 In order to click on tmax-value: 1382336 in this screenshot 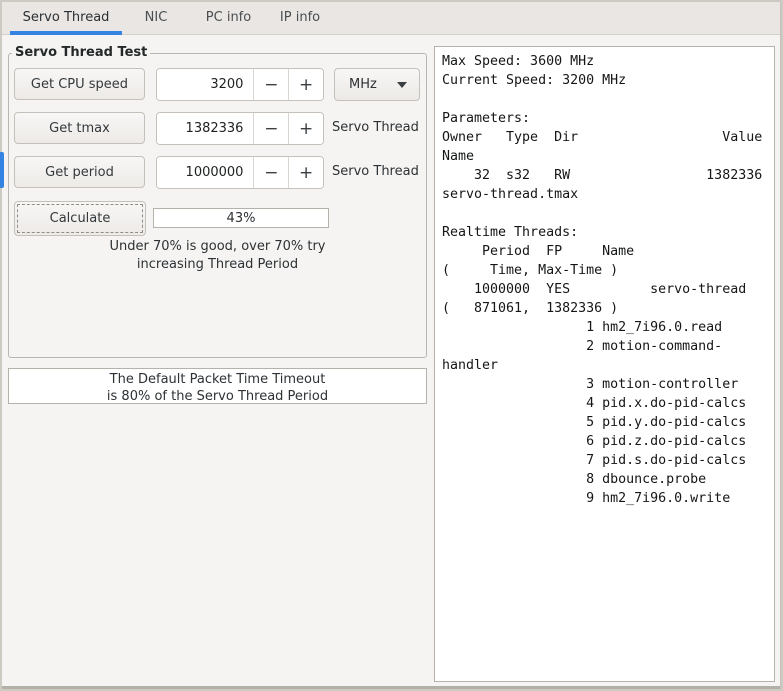, I will do `click(205, 128)`.